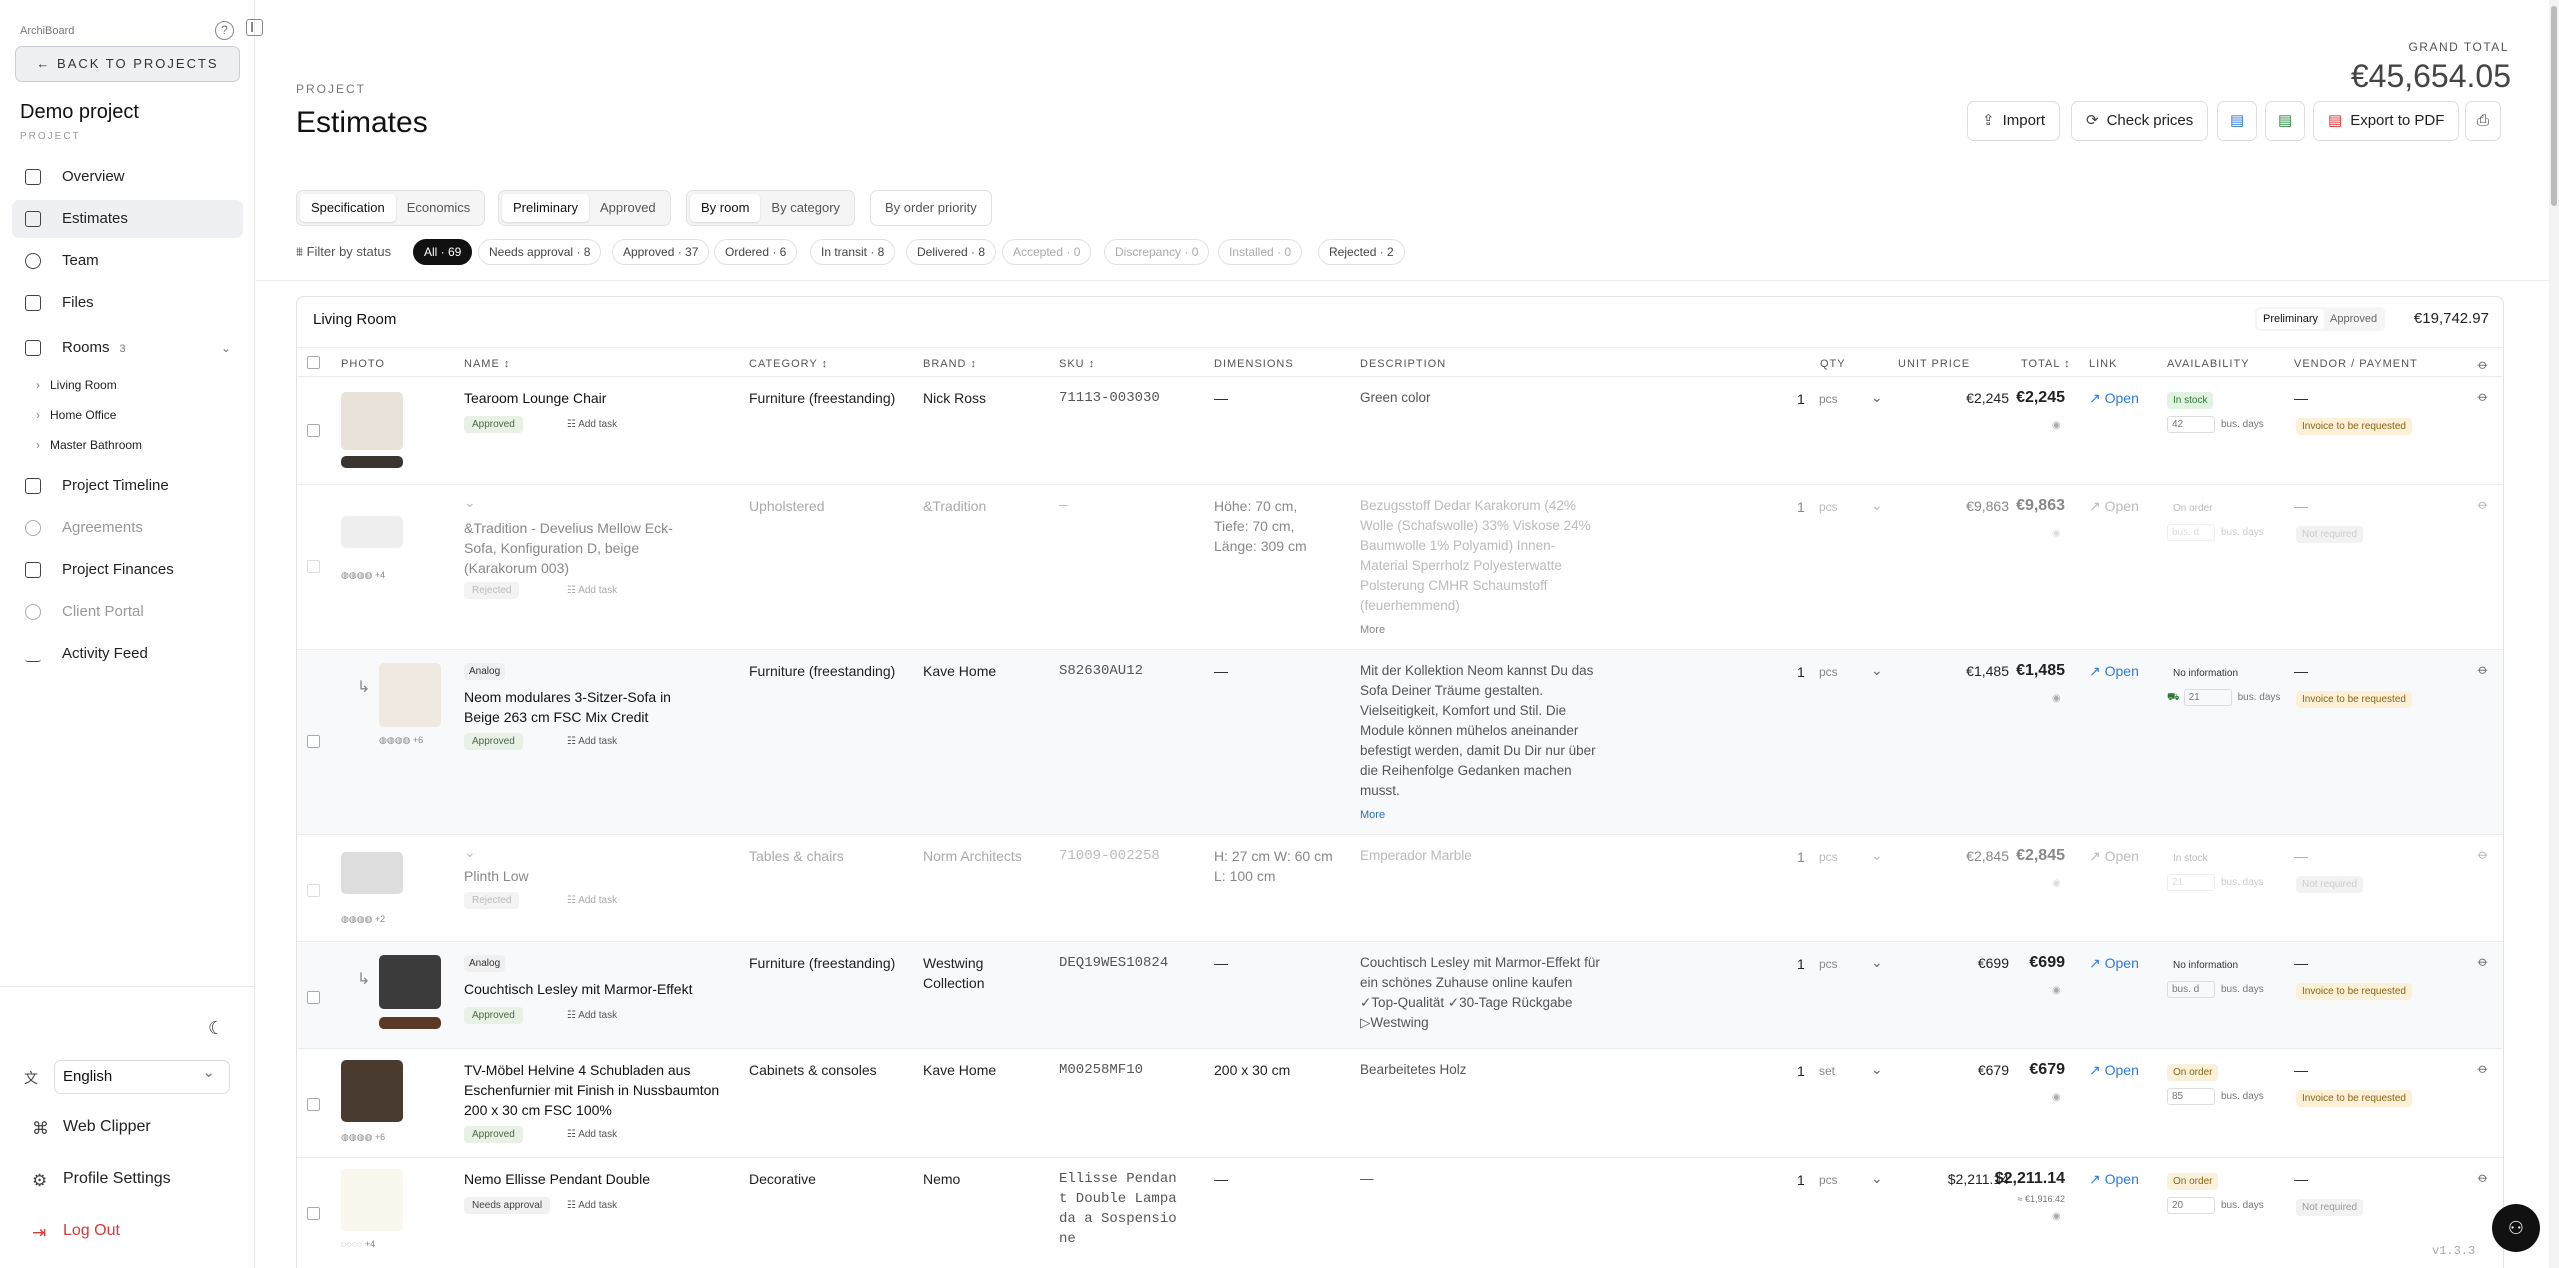 This screenshot has width=2559, height=1268. What do you see at coordinates (756, 252) in the screenshot?
I see `status-chip-ordered: Ordered · 6` at bounding box center [756, 252].